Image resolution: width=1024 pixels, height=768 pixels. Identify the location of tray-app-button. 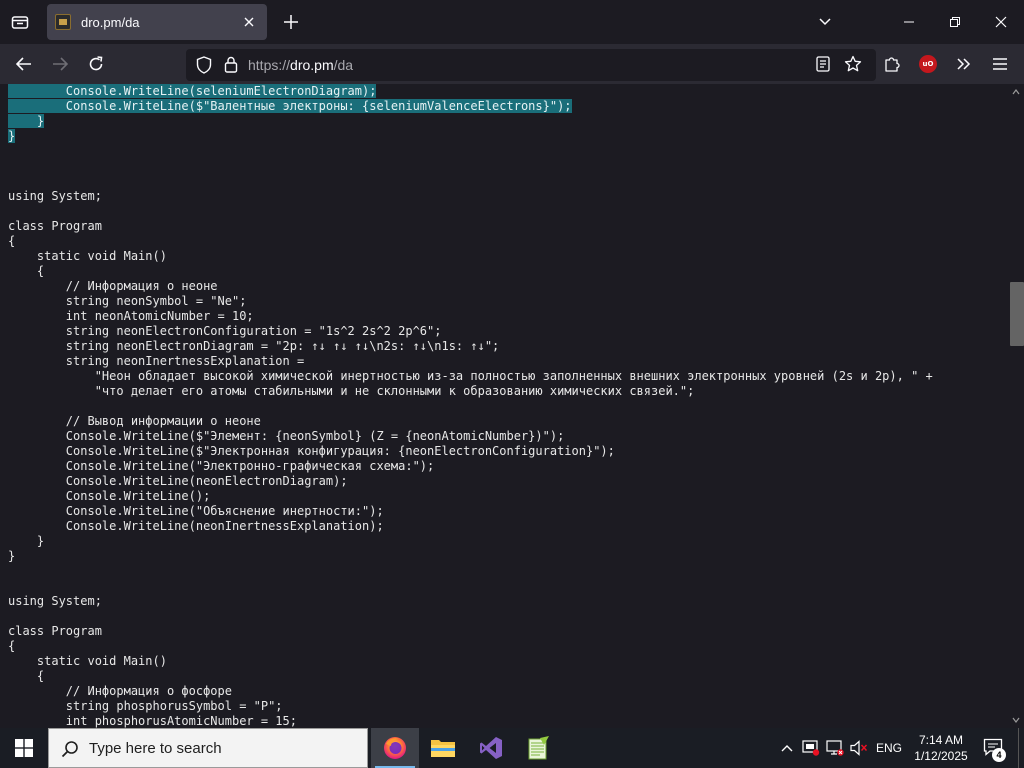
(811, 748).